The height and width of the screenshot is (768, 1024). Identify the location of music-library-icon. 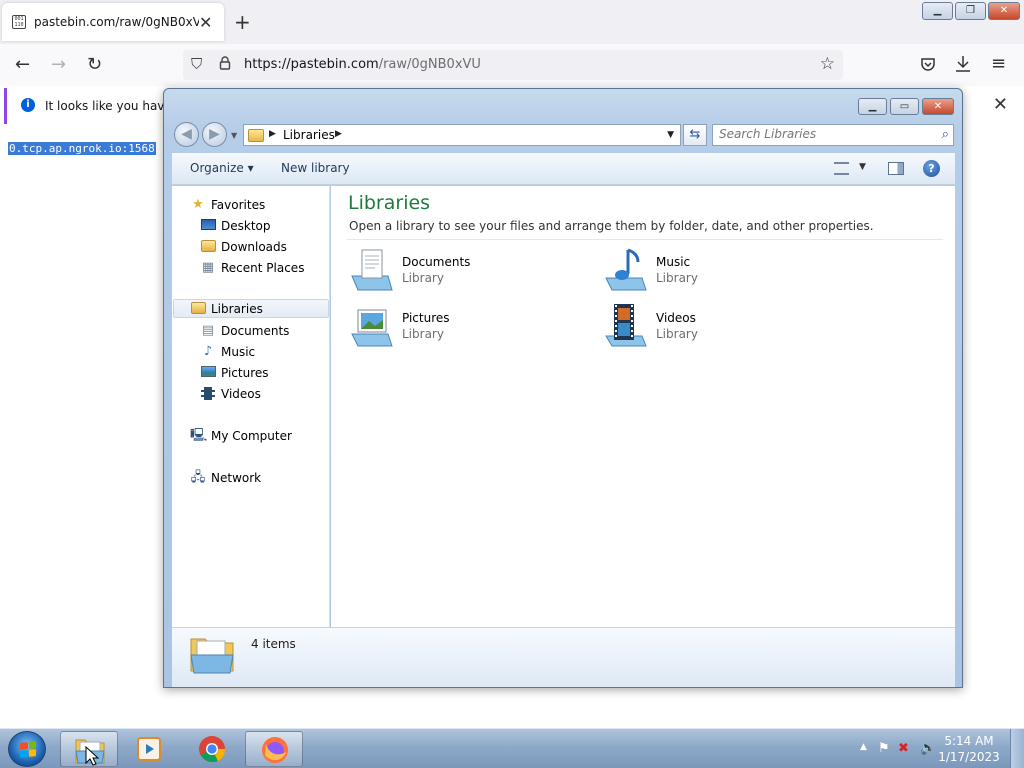
(626, 269).